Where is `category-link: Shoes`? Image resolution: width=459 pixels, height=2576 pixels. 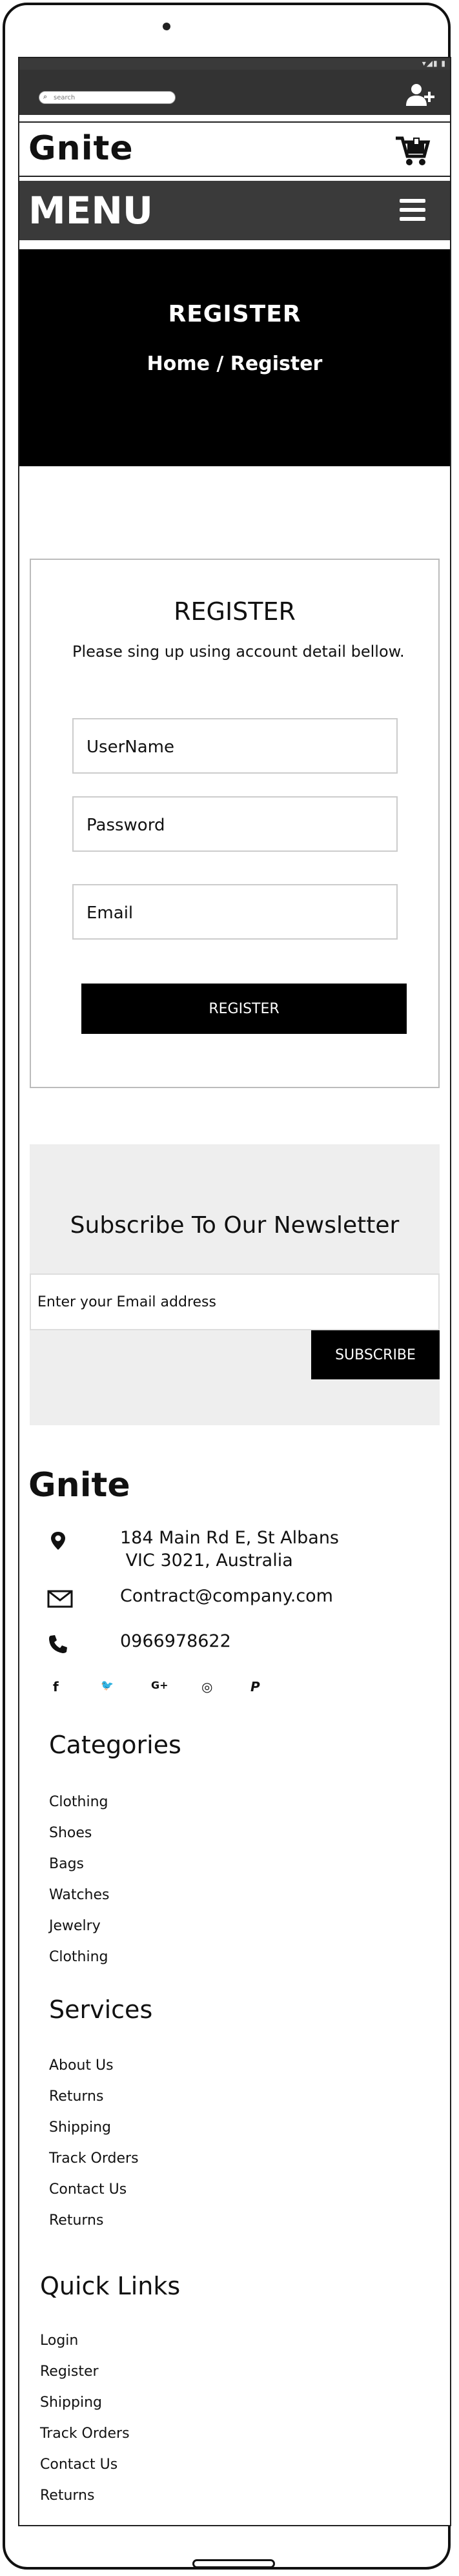
category-link: Shoes is located at coordinates (70, 1833).